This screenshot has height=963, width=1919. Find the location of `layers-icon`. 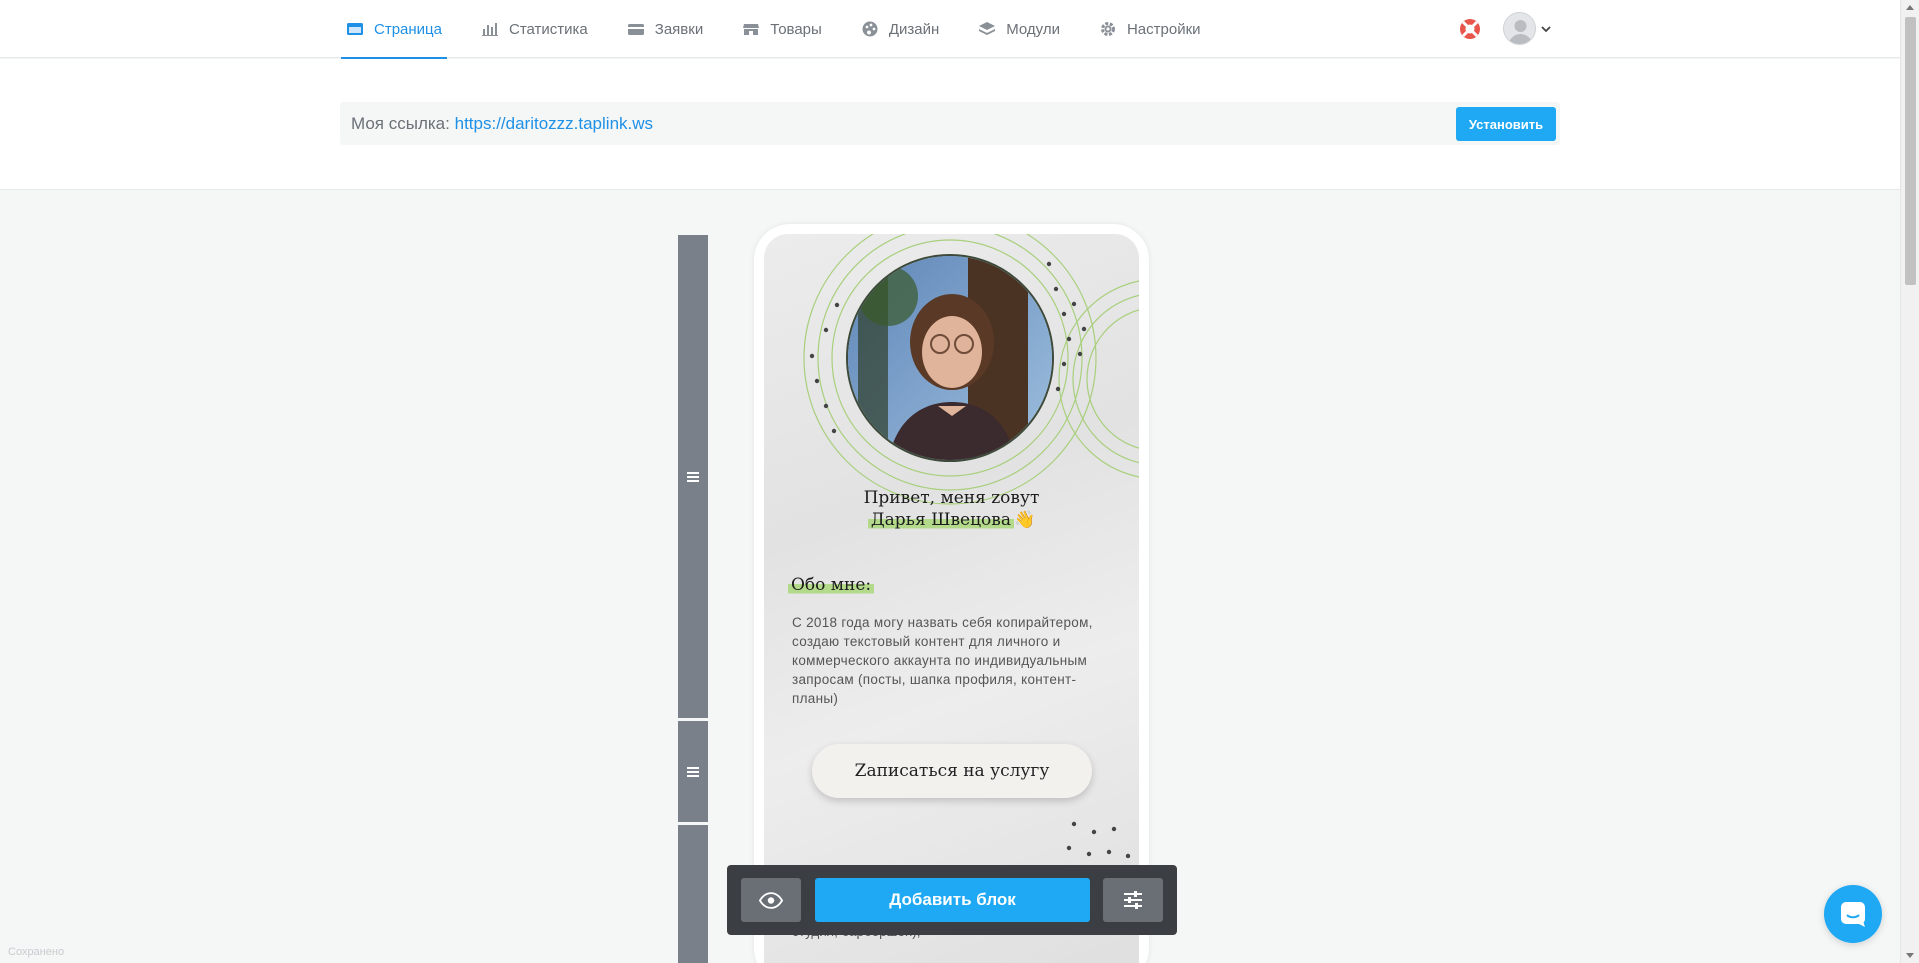

layers-icon is located at coordinates (987, 29).